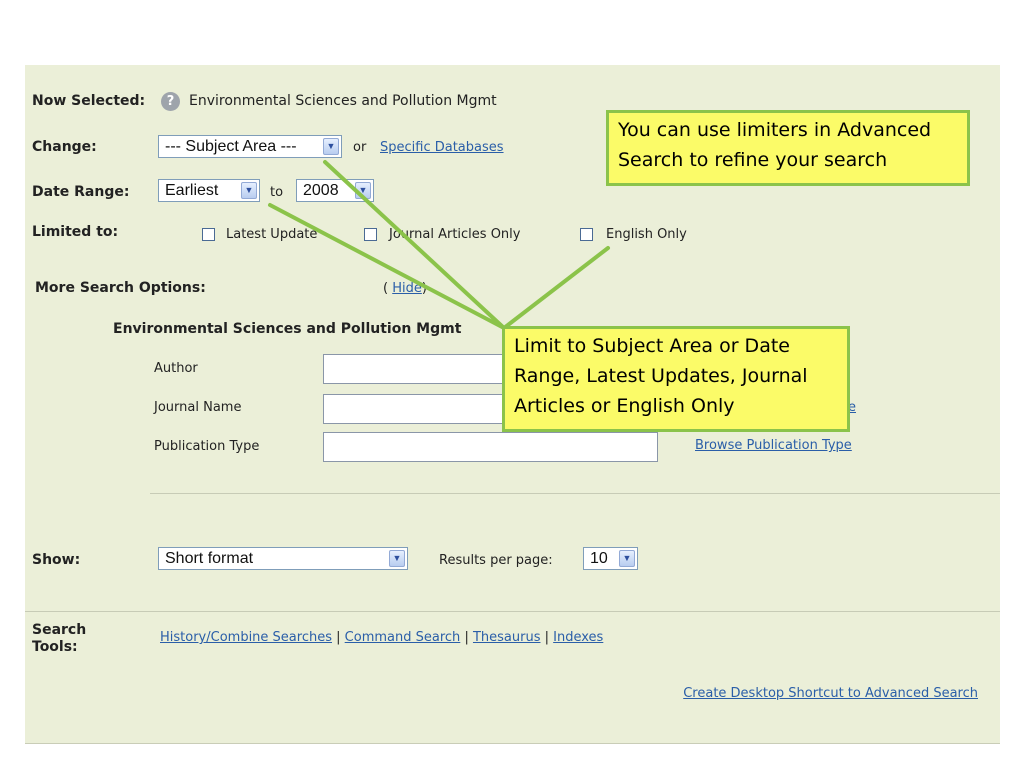 This screenshot has height=768, width=1024. Describe the element at coordinates (661, 376) in the screenshot. I see `callout-limit-to-line2: Range, Latest Updates, Journal` at that location.